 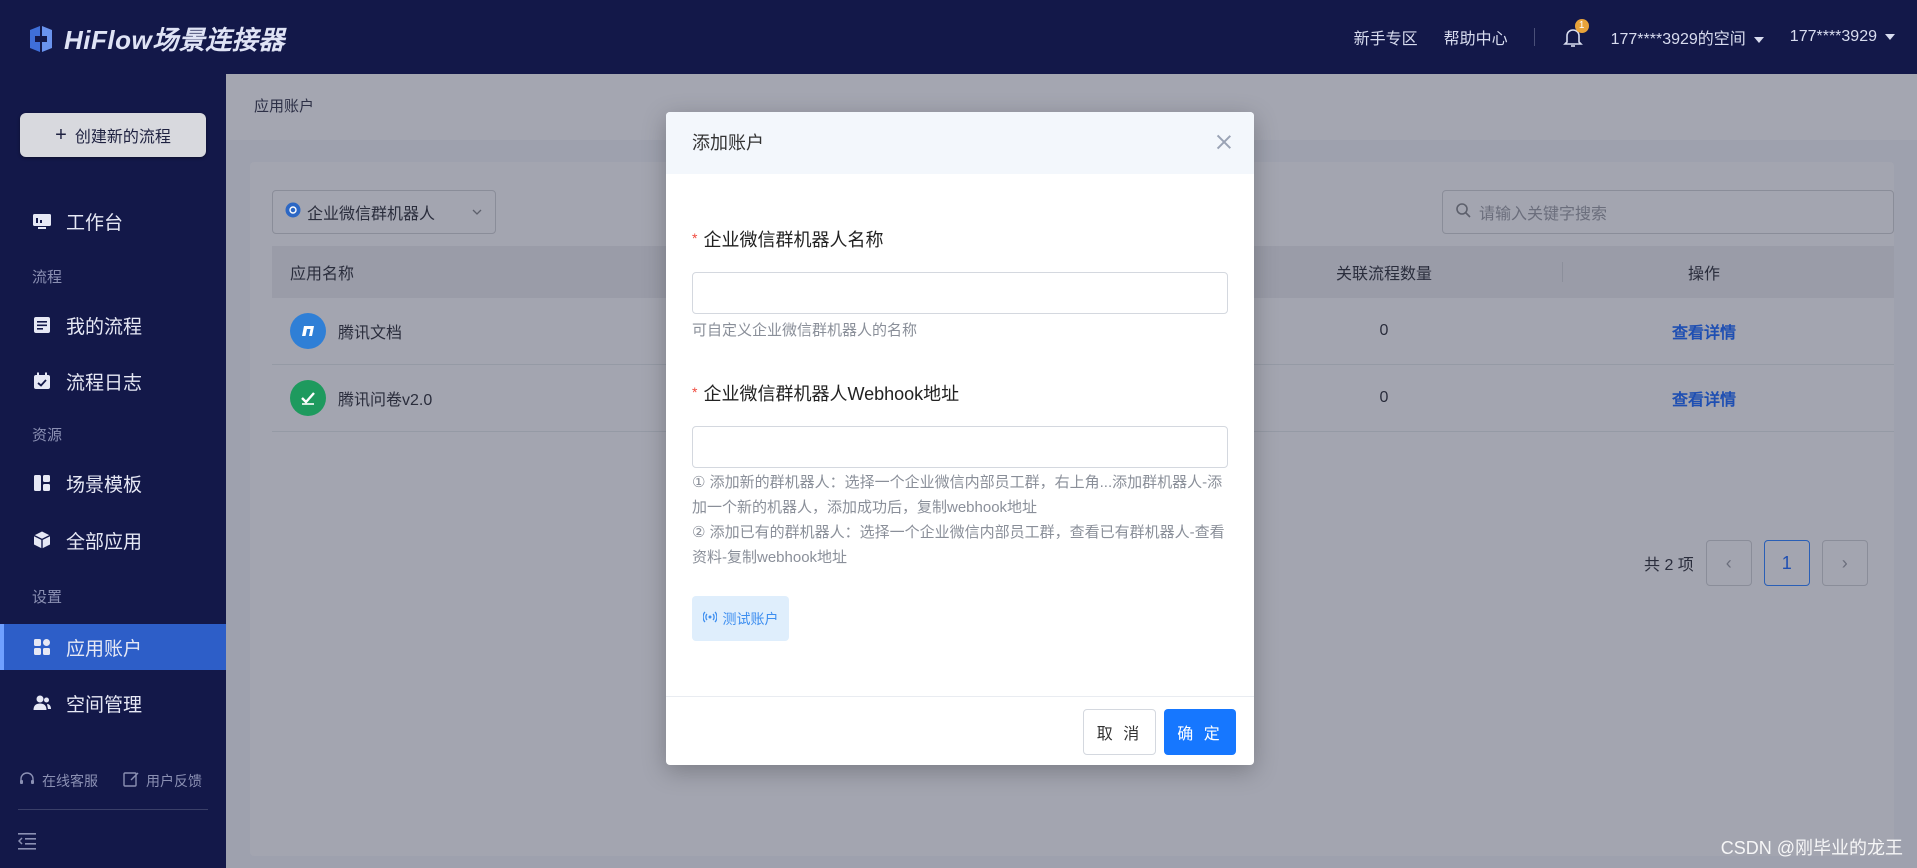 I want to click on sidebar-item-label: 应用账户, so click(x=104, y=649).